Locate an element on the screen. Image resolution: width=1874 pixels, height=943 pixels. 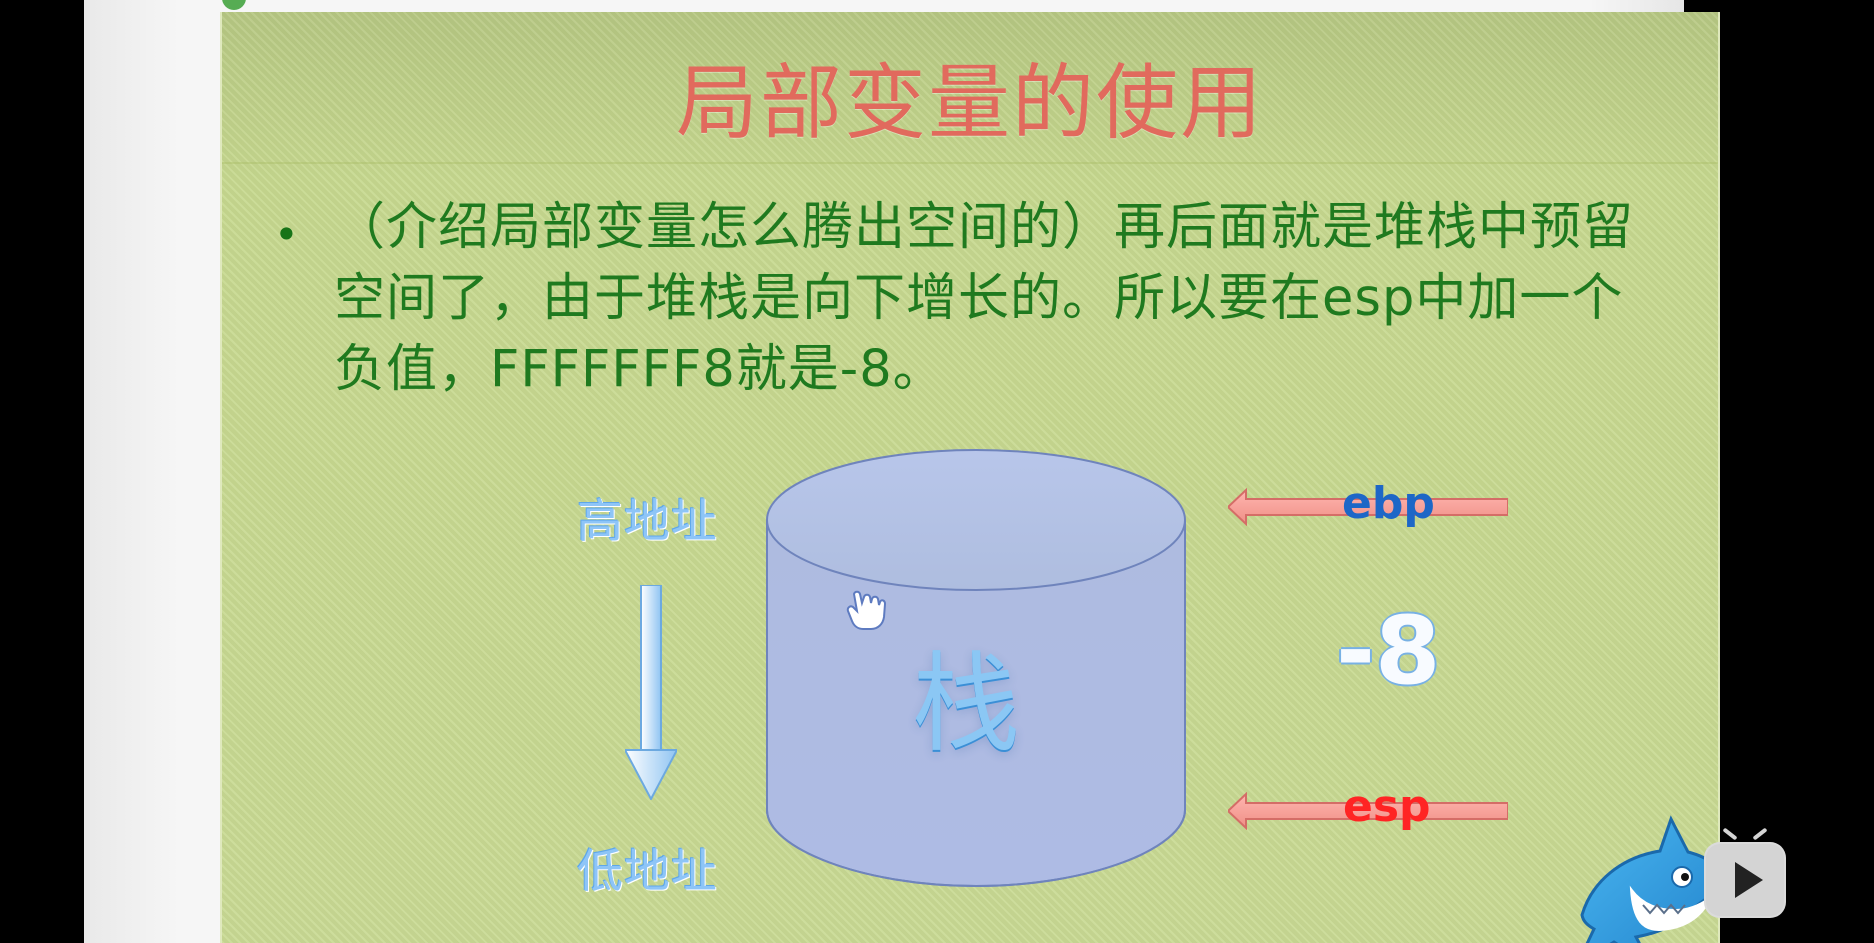
down-arrow-icon is located at coordinates (651, 692).